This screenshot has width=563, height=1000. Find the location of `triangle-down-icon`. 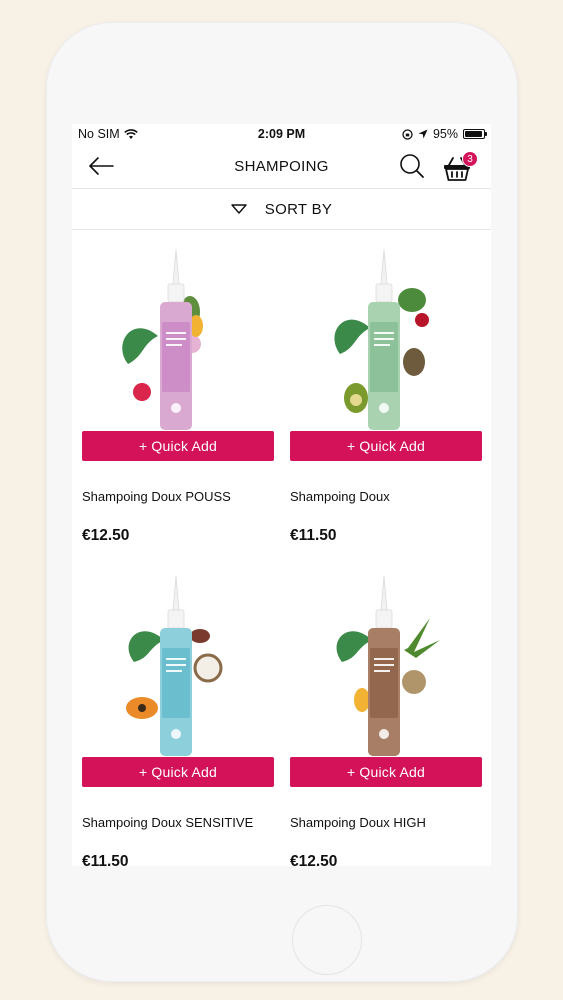

triangle-down-icon is located at coordinates (239, 209).